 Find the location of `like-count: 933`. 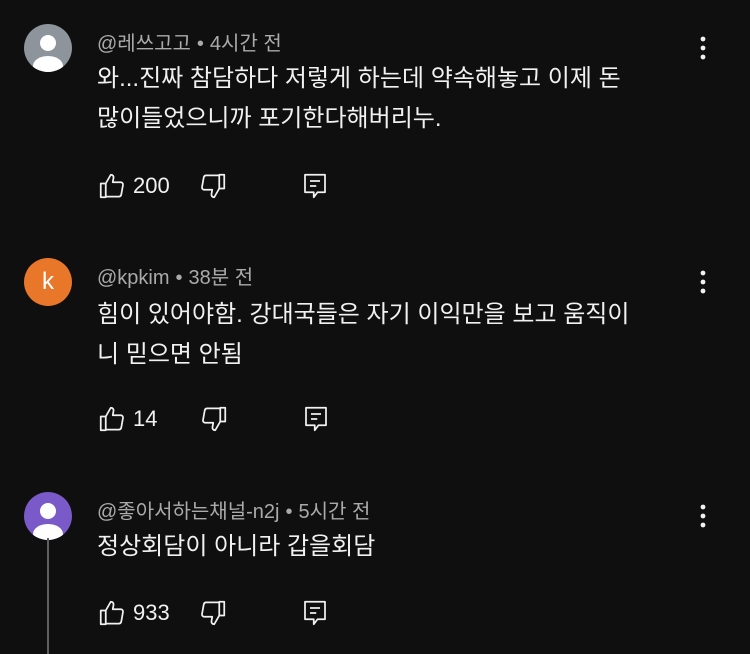

like-count: 933 is located at coordinates (151, 612).